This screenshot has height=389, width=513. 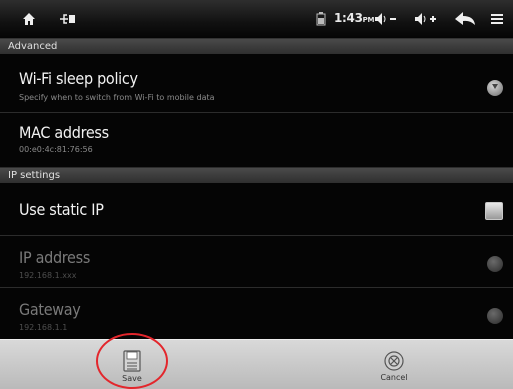 What do you see at coordinates (354, 18) in the screenshot?
I see `status-time: 1:43PM` at bounding box center [354, 18].